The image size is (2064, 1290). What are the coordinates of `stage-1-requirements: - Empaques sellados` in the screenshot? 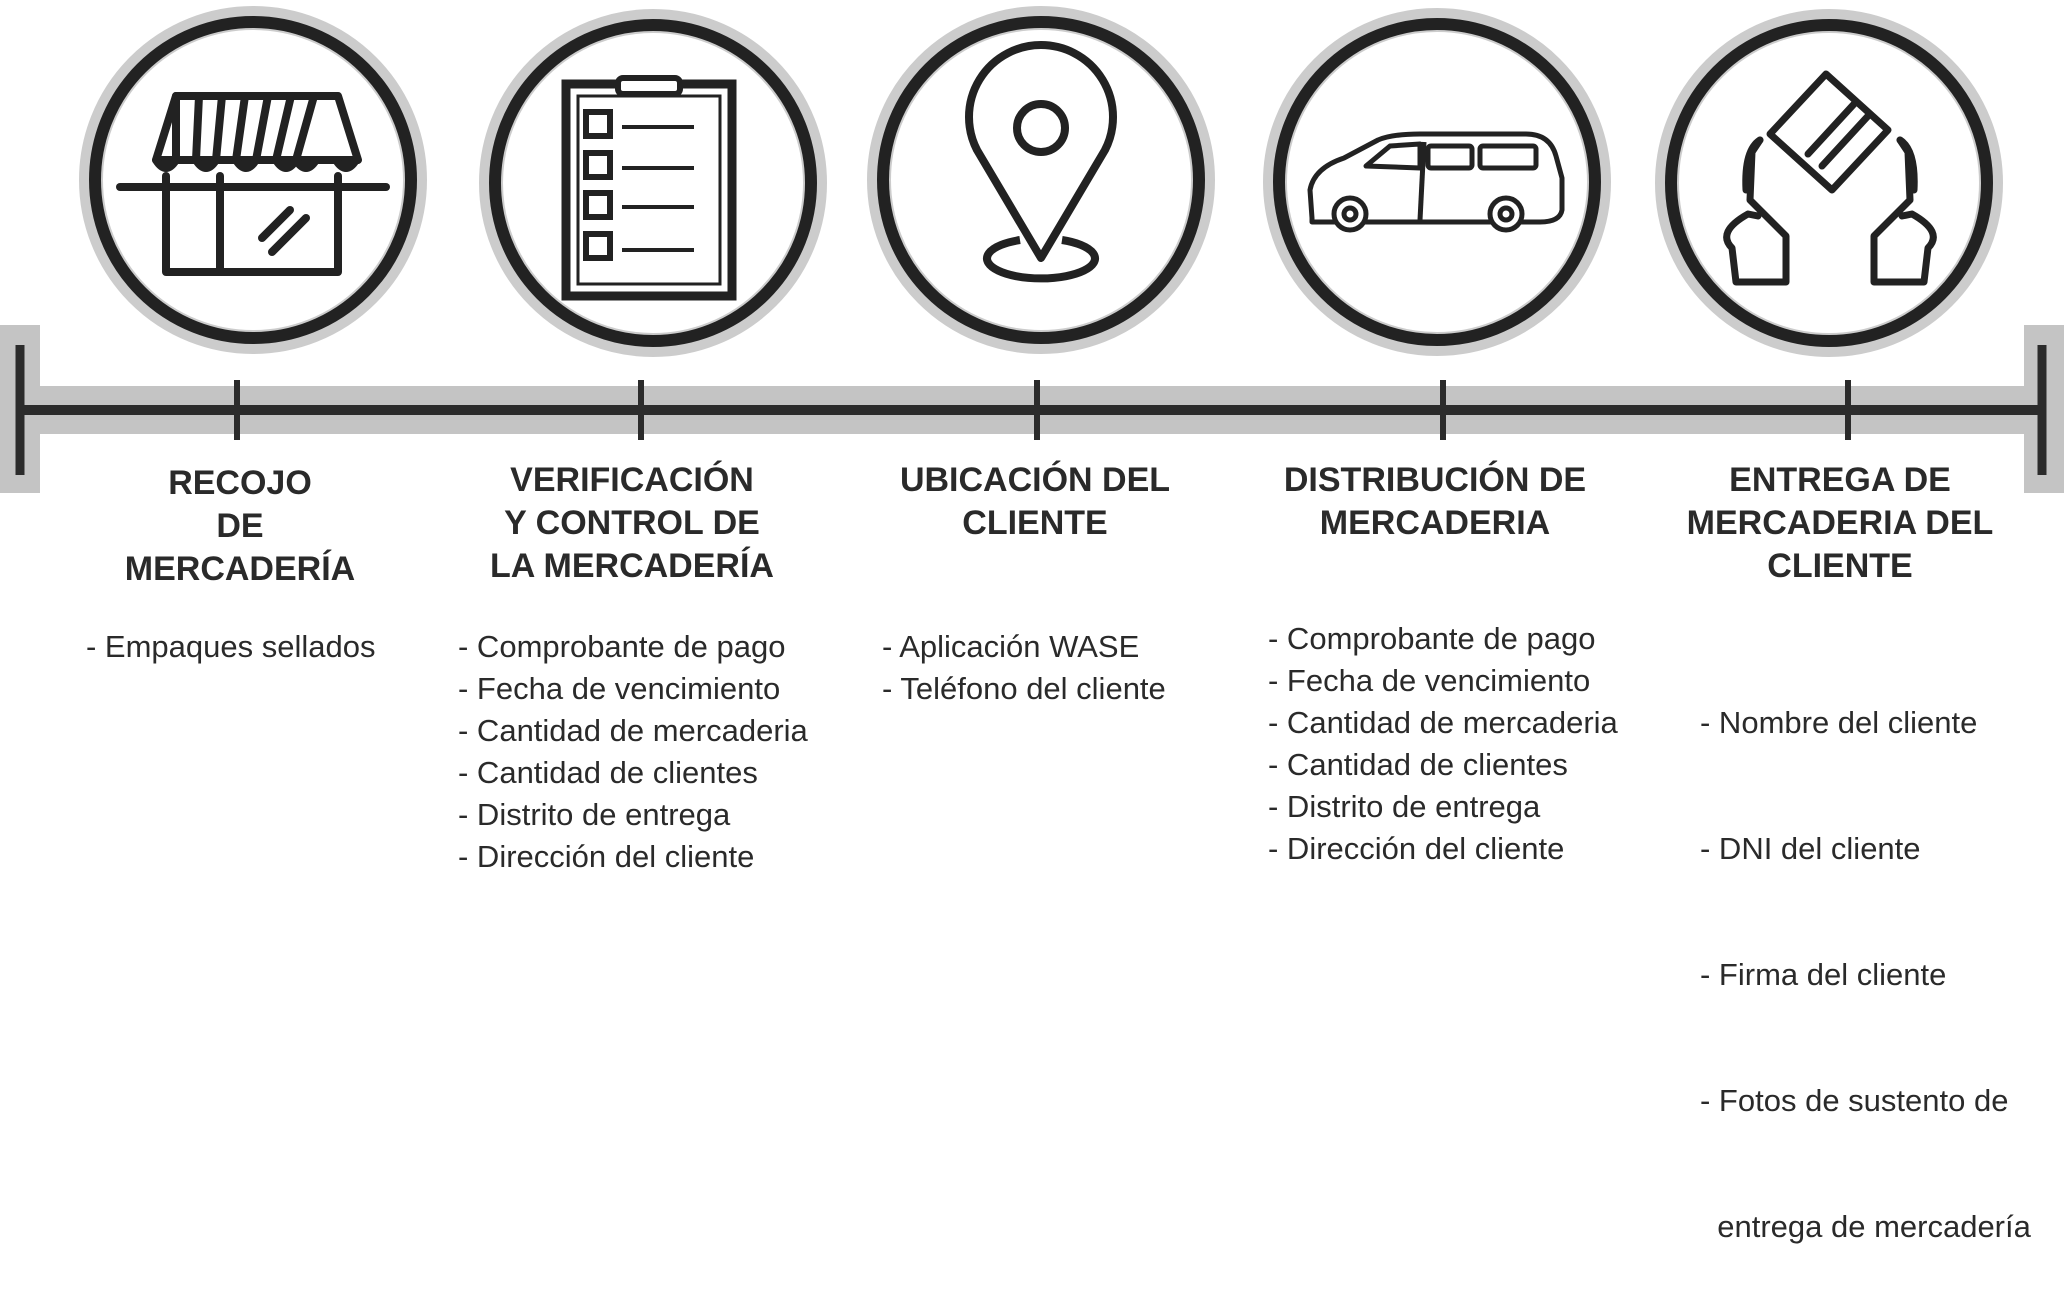 It's located at (231, 647).